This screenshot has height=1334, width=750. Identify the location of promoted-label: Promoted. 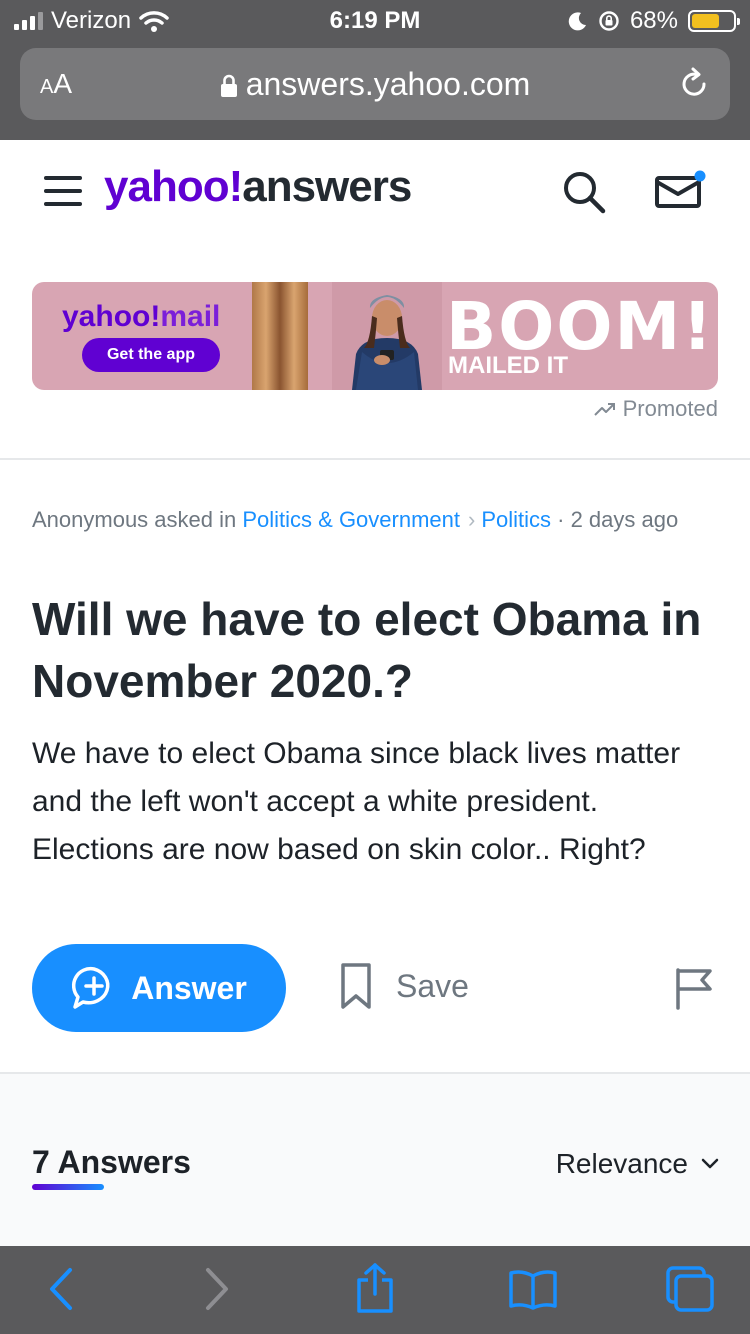
(655, 409).